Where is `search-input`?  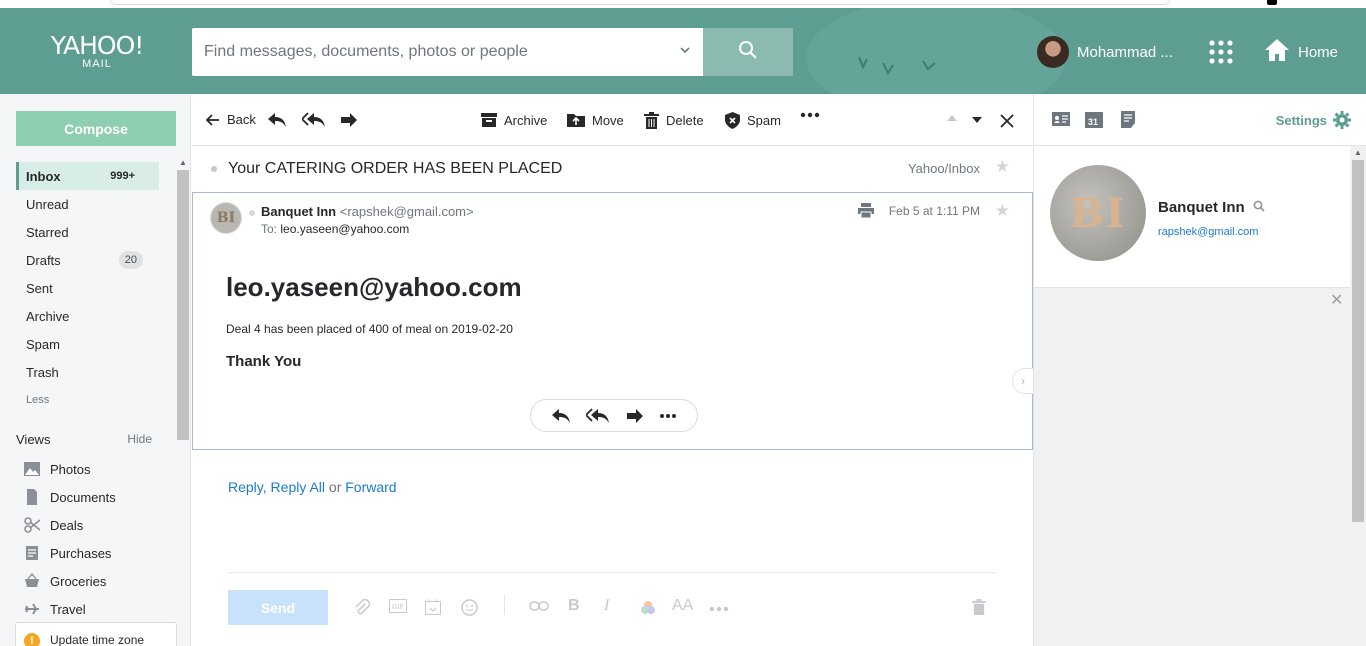
search-input is located at coordinates (427, 52).